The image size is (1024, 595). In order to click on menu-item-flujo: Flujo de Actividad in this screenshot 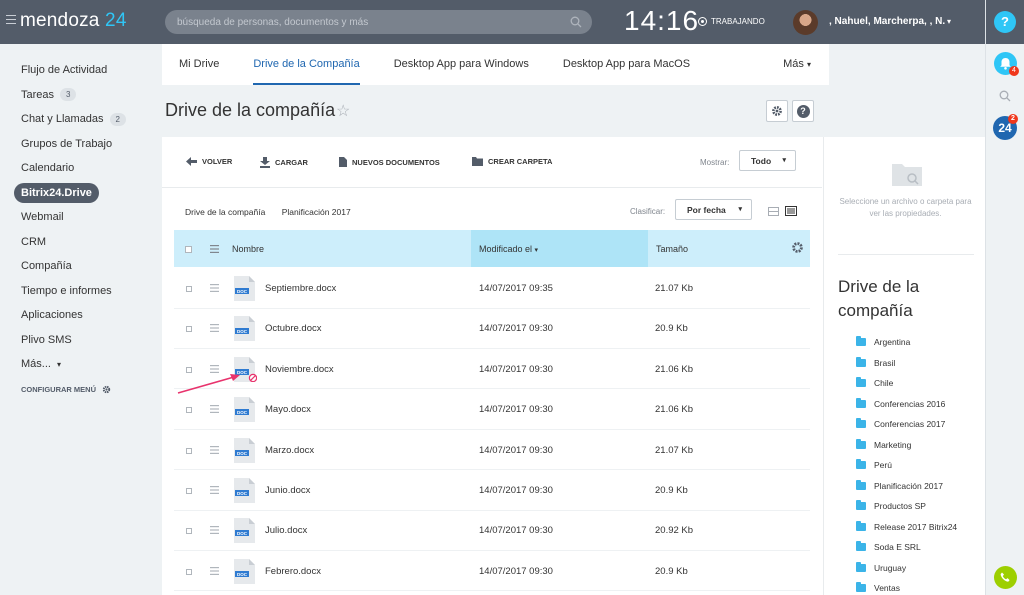, I will do `click(77, 70)`.